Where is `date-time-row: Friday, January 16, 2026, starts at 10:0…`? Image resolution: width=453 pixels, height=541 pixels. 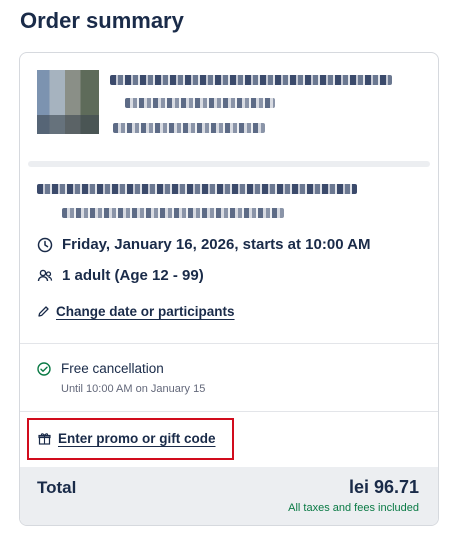
date-time-row: Friday, January 16, 2026, starts at 10:0… is located at coordinates (204, 244).